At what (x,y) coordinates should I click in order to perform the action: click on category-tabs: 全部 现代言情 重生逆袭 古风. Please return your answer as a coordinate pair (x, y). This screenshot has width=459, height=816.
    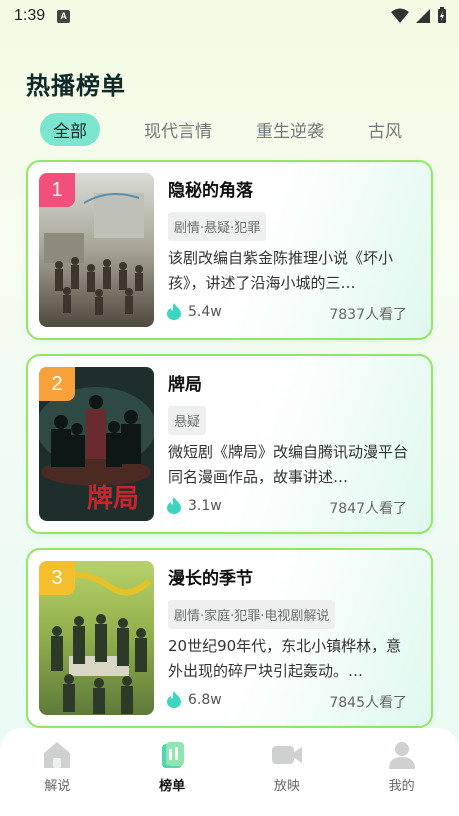
    Looking at the image, I should click on (249, 129).